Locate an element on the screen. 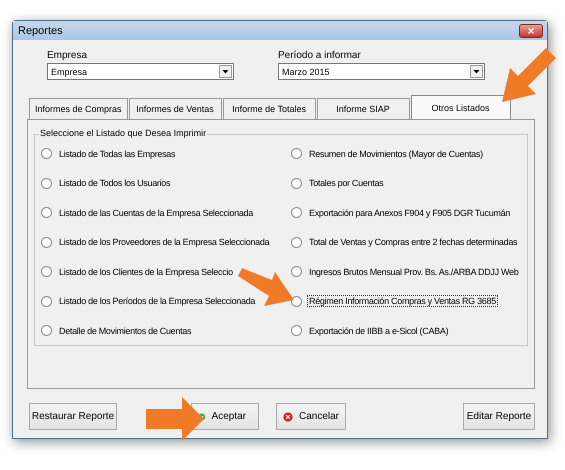 This screenshot has width=565, height=470. option-label: Totales por Cuentas is located at coordinates (346, 183).